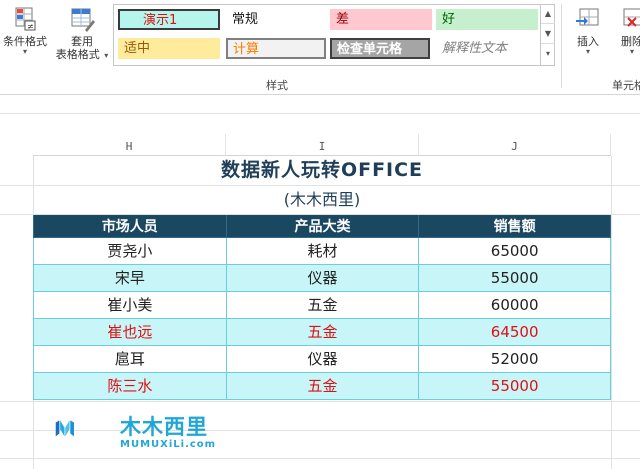 This screenshot has height=469, width=640. Describe the element at coordinates (320, 115) in the screenshot. I see `formula-gap` at that location.